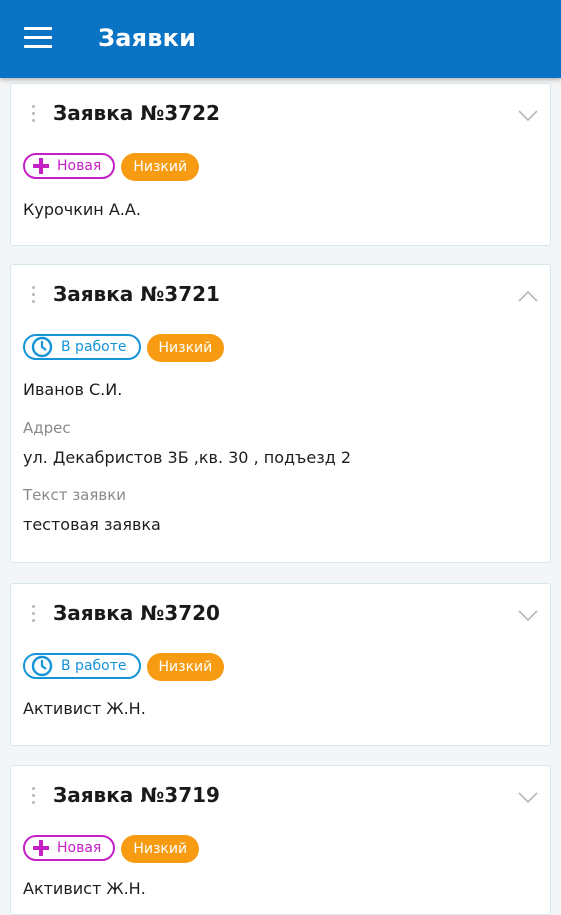 Image resolution: width=561 pixels, height=915 pixels. I want to click on app-bar: Заявки, so click(280, 39).